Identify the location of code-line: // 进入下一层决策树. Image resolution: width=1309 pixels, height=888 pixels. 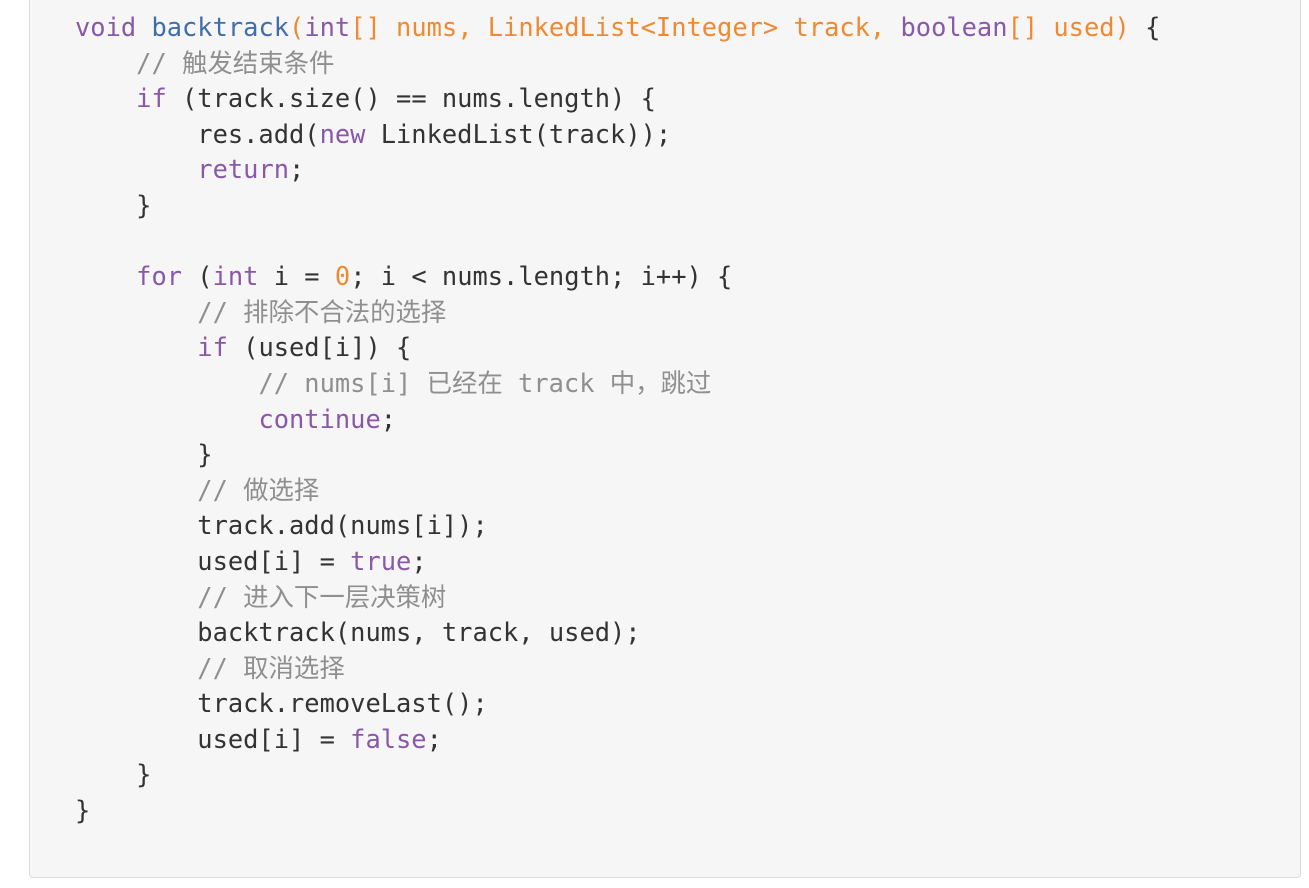
(617, 598).